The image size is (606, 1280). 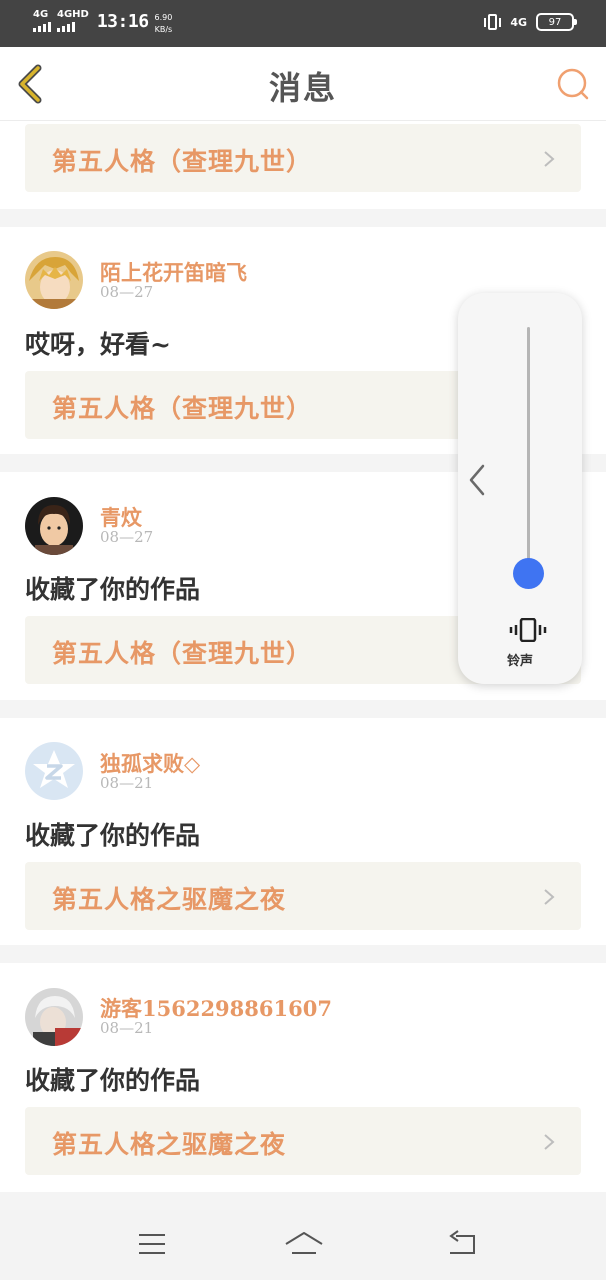 I want to click on battery-icon: 97, so click(x=556, y=22).